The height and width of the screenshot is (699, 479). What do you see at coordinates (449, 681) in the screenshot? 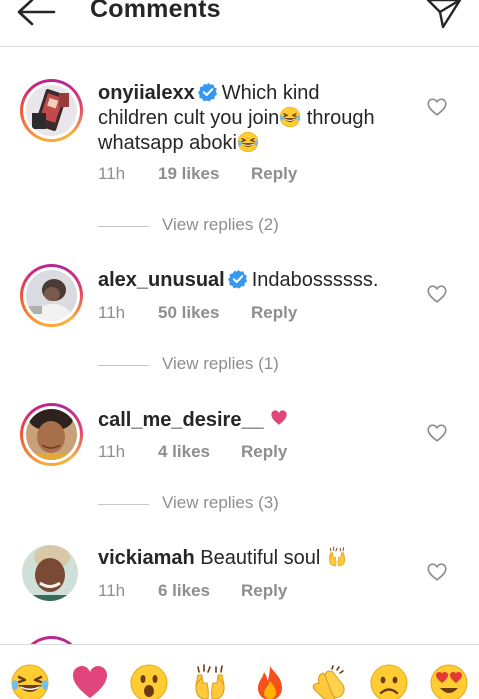
I see `heart-eyes-face-icon` at bounding box center [449, 681].